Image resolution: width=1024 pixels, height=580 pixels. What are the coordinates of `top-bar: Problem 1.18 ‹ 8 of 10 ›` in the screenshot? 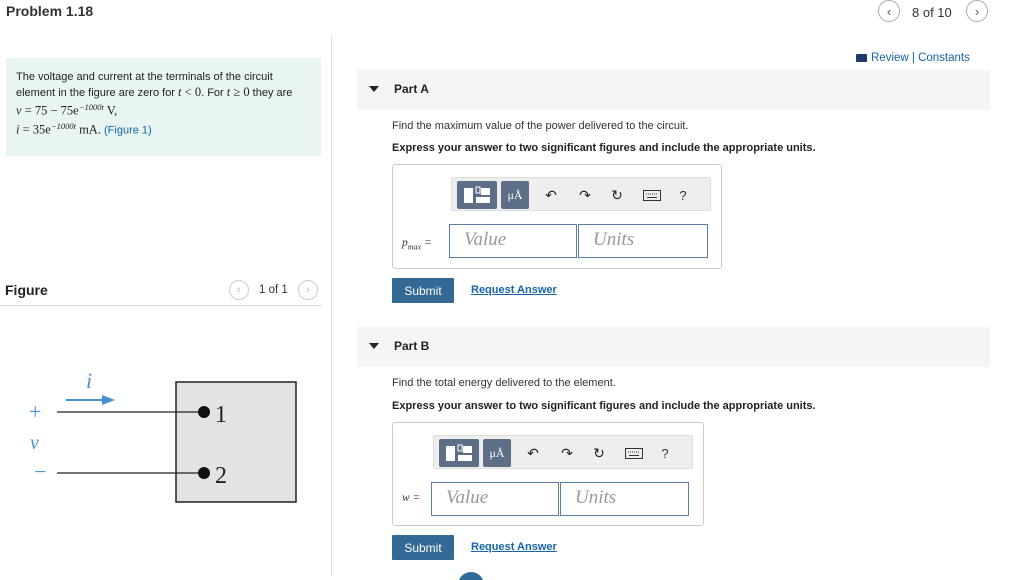 It's located at (512, 13).